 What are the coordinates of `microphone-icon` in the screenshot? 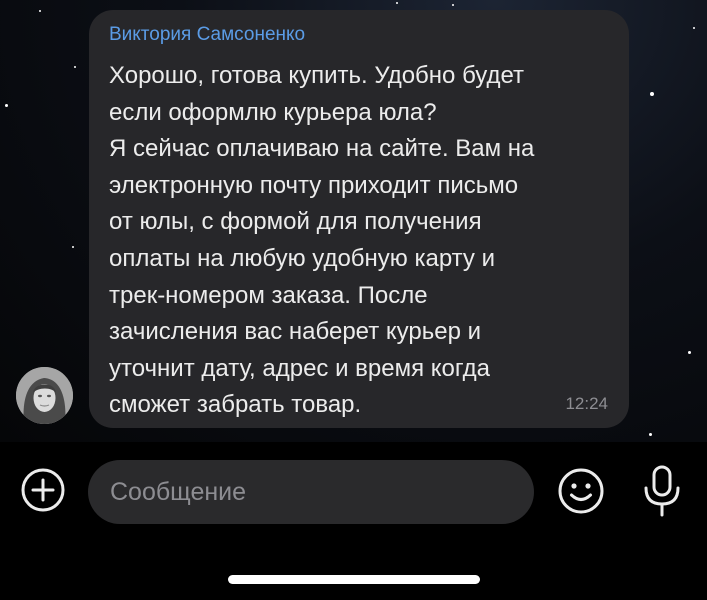 It's located at (662, 491).